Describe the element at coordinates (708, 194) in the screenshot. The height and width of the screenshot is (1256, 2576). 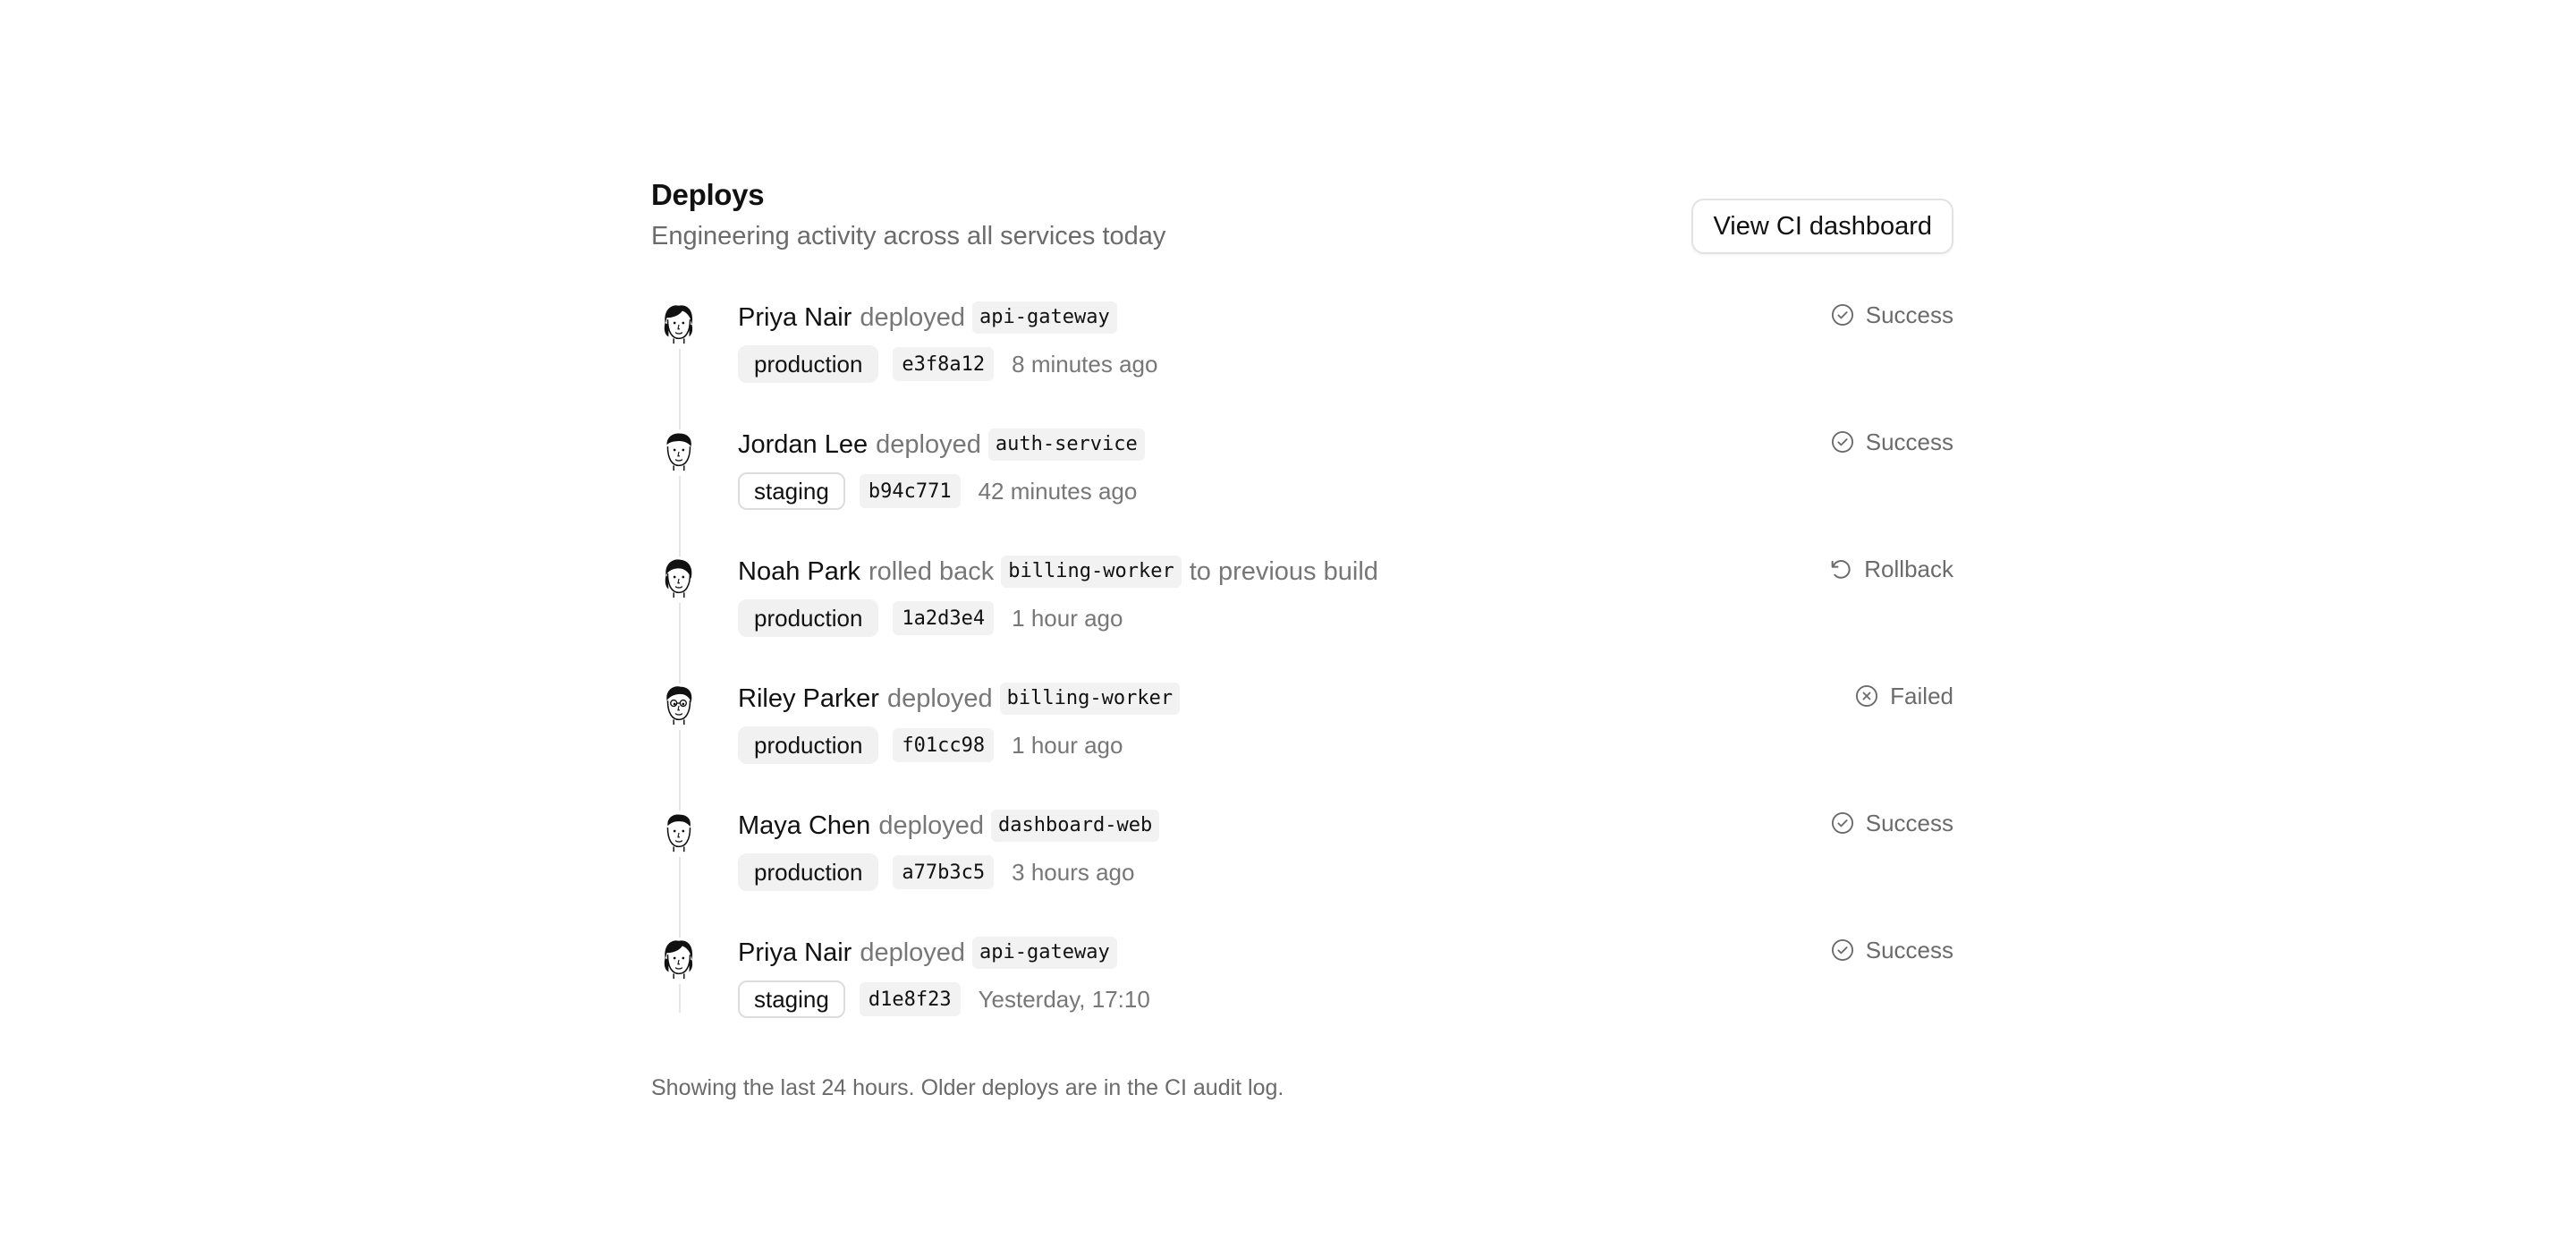
I see `page-title: Deploys` at that location.